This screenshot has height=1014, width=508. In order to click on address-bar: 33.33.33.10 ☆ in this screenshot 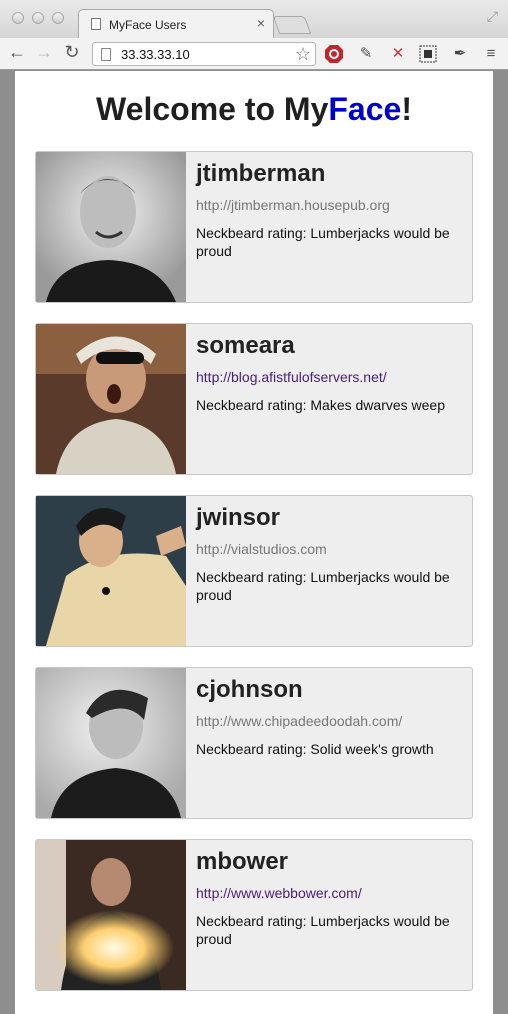, I will do `click(204, 54)`.